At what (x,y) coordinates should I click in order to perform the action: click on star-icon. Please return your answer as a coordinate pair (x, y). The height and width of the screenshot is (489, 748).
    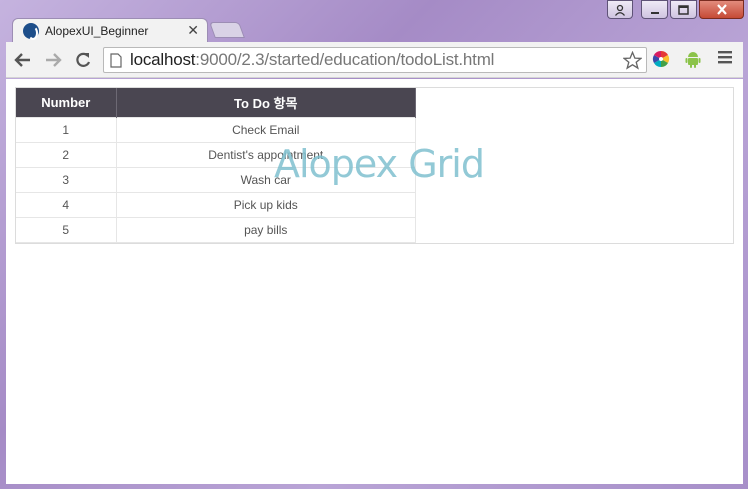
    Looking at the image, I should click on (632, 60).